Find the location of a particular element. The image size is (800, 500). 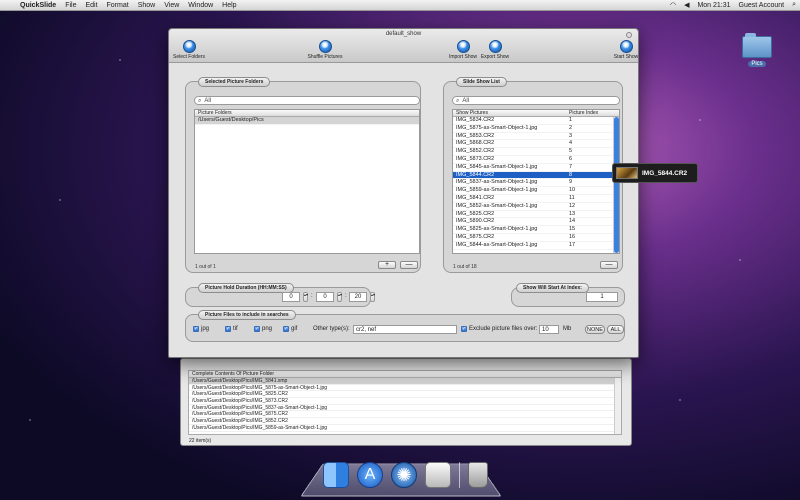

check-icon: ✓ is located at coordinates (286, 329).